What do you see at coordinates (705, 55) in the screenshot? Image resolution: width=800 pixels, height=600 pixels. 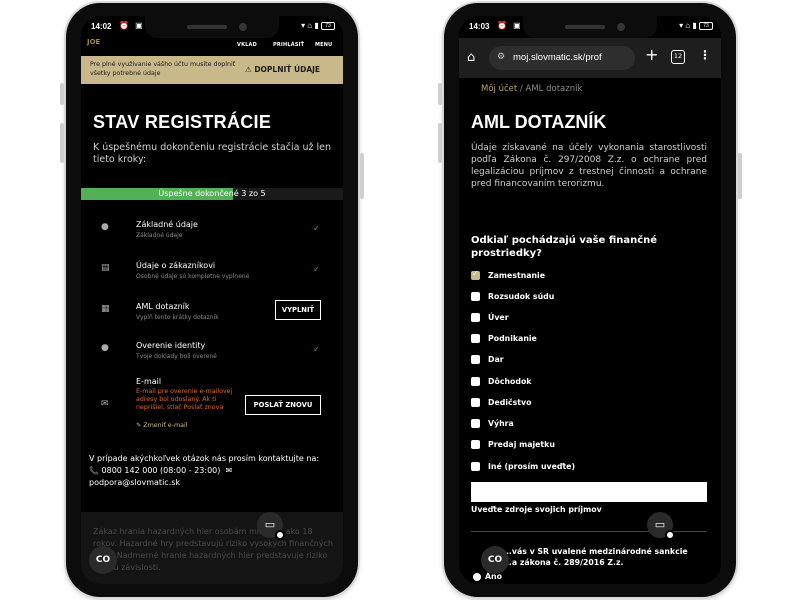 I see `more-menu-icon: ⋮` at bounding box center [705, 55].